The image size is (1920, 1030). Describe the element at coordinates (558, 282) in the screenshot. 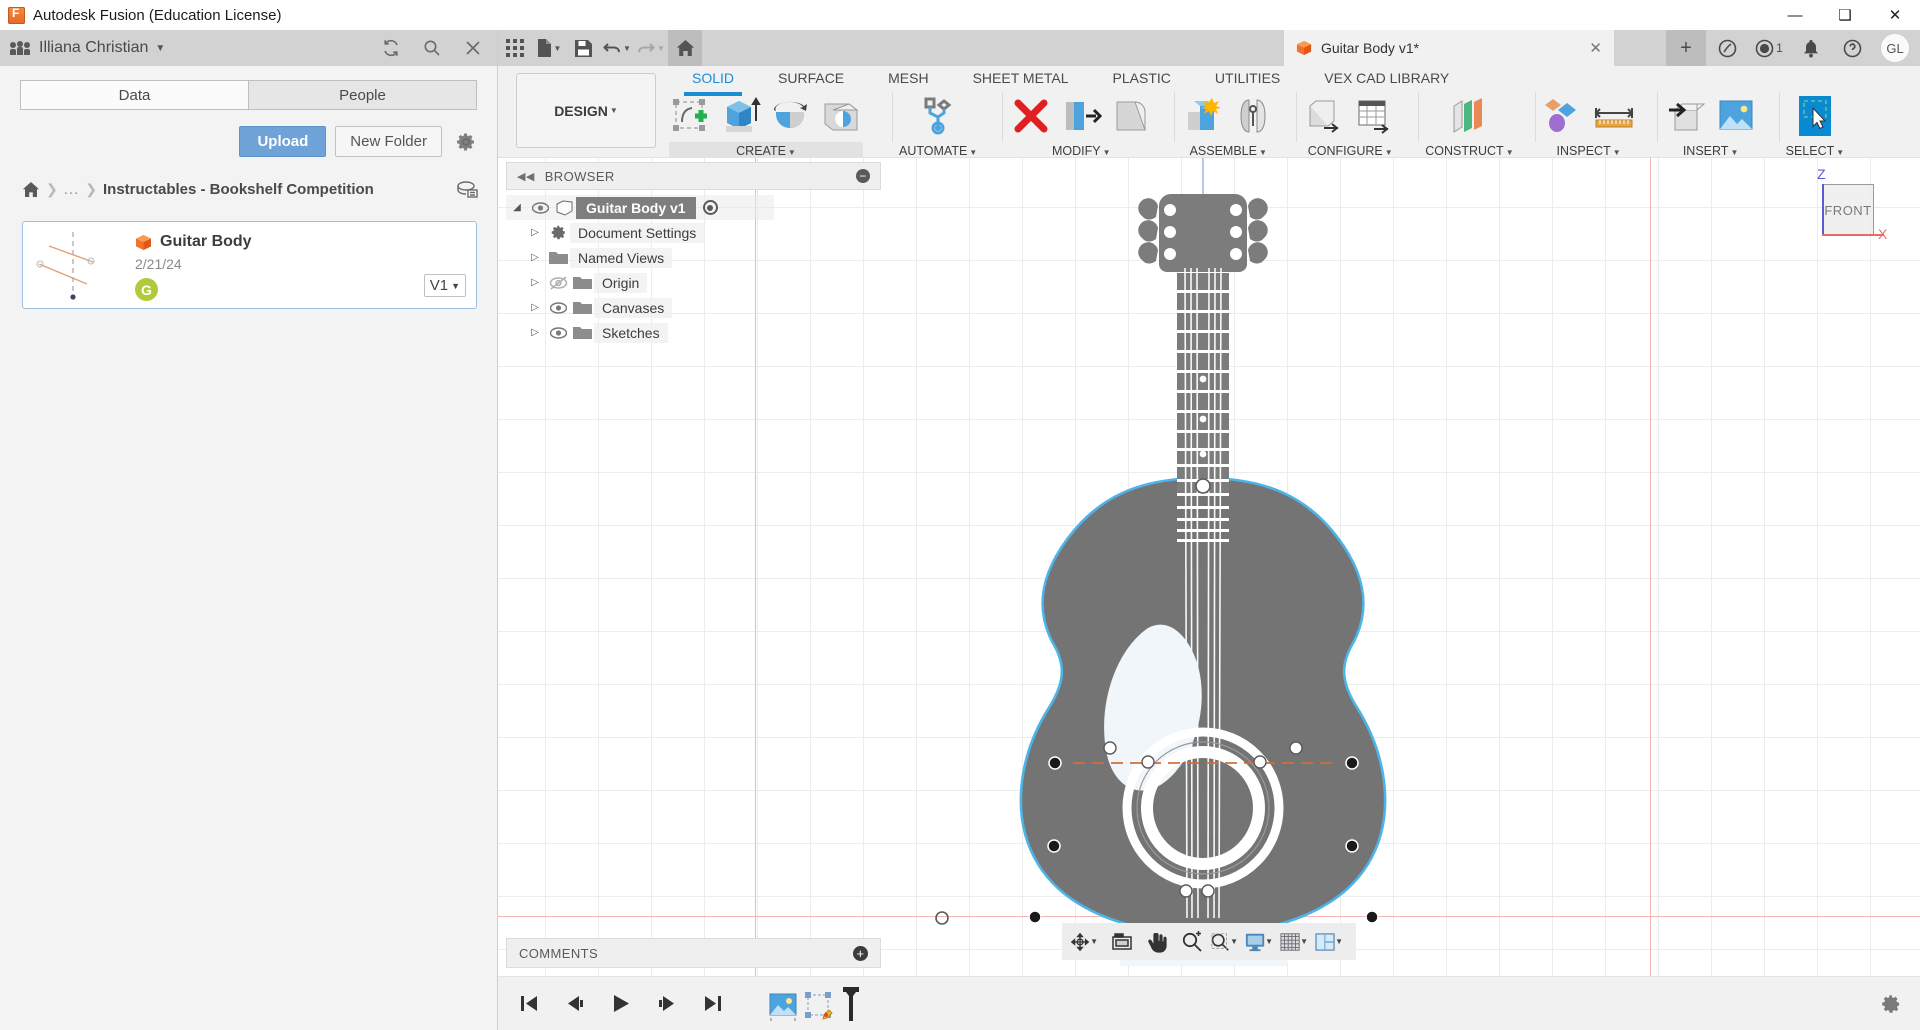

I see `visibility-hidden-icon` at that location.